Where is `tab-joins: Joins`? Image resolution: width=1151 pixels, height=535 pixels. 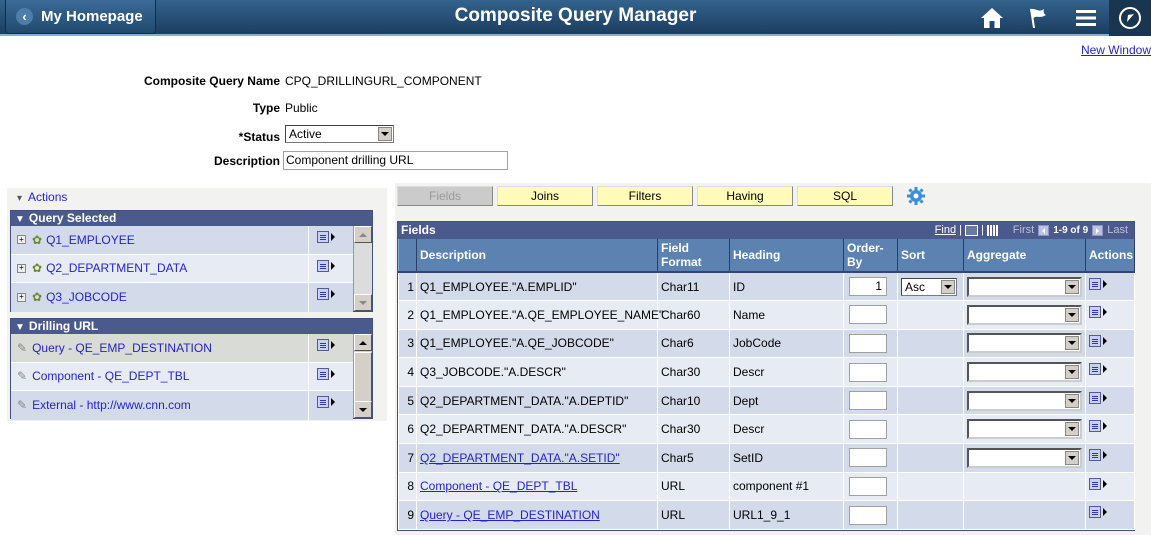
tab-joins: Joins is located at coordinates (545, 196).